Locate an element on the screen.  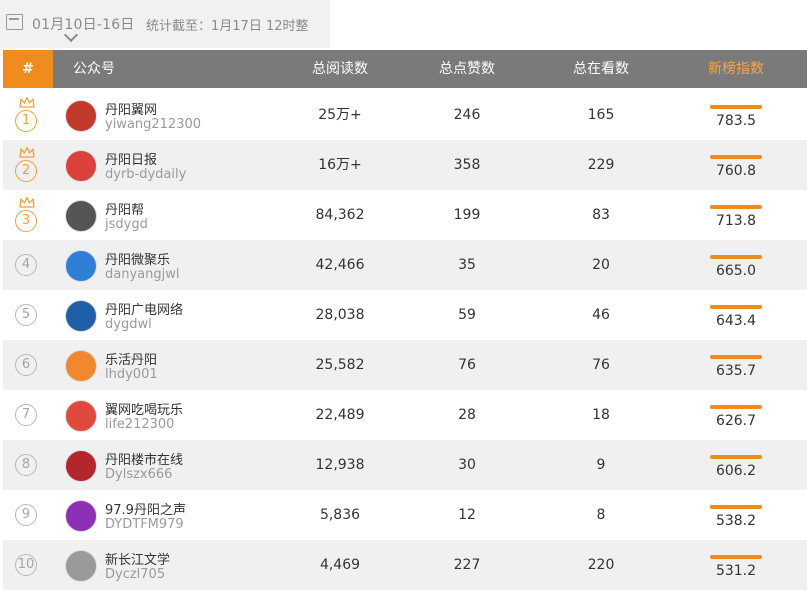
likes-cell: 358 is located at coordinates (467, 165).